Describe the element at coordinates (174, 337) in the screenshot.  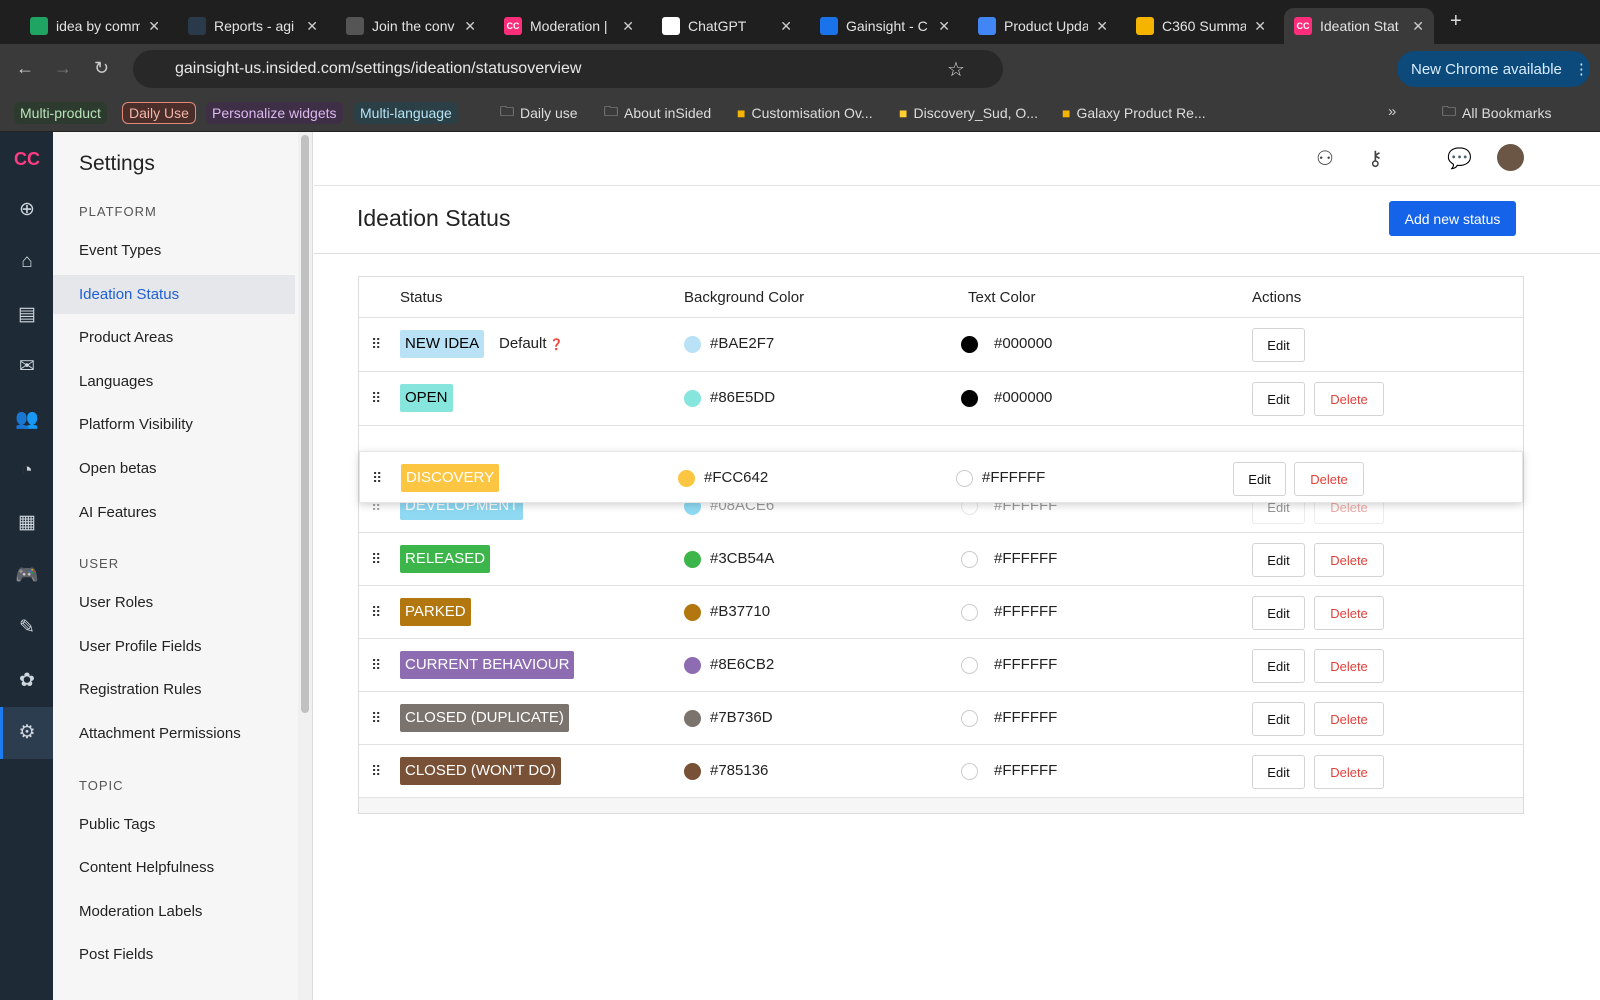
I see `sidebar-item-product-areas: Product Areas` at that location.